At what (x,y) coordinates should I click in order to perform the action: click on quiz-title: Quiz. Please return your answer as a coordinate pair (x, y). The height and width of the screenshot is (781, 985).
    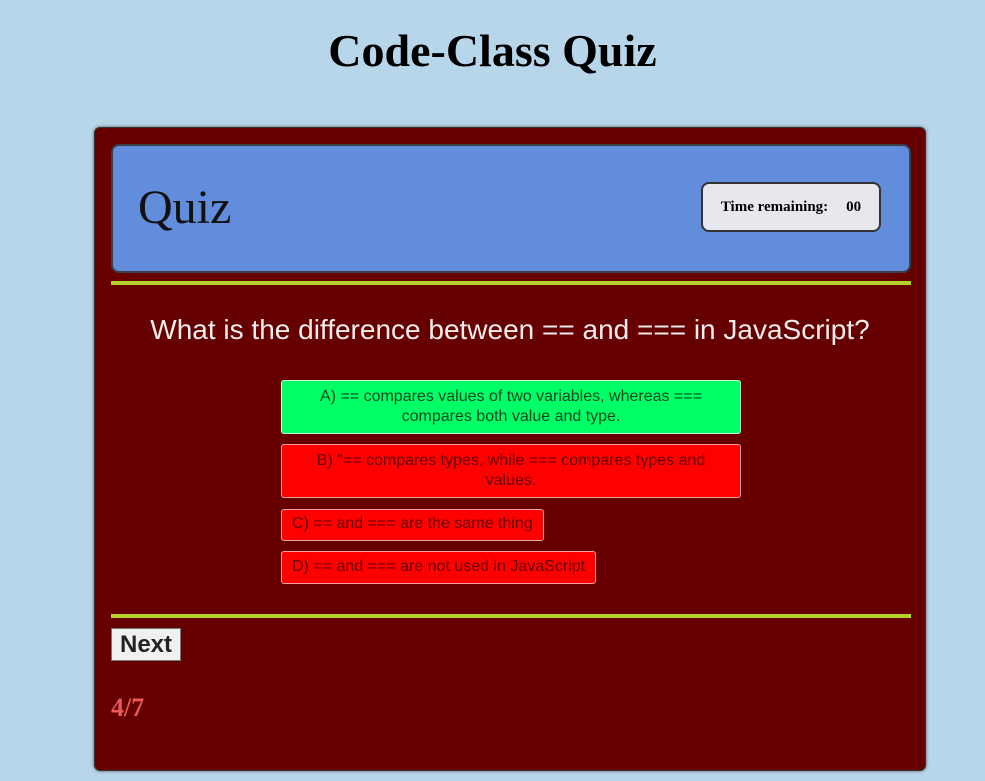
    Looking at the image, I should click on (185, 207).